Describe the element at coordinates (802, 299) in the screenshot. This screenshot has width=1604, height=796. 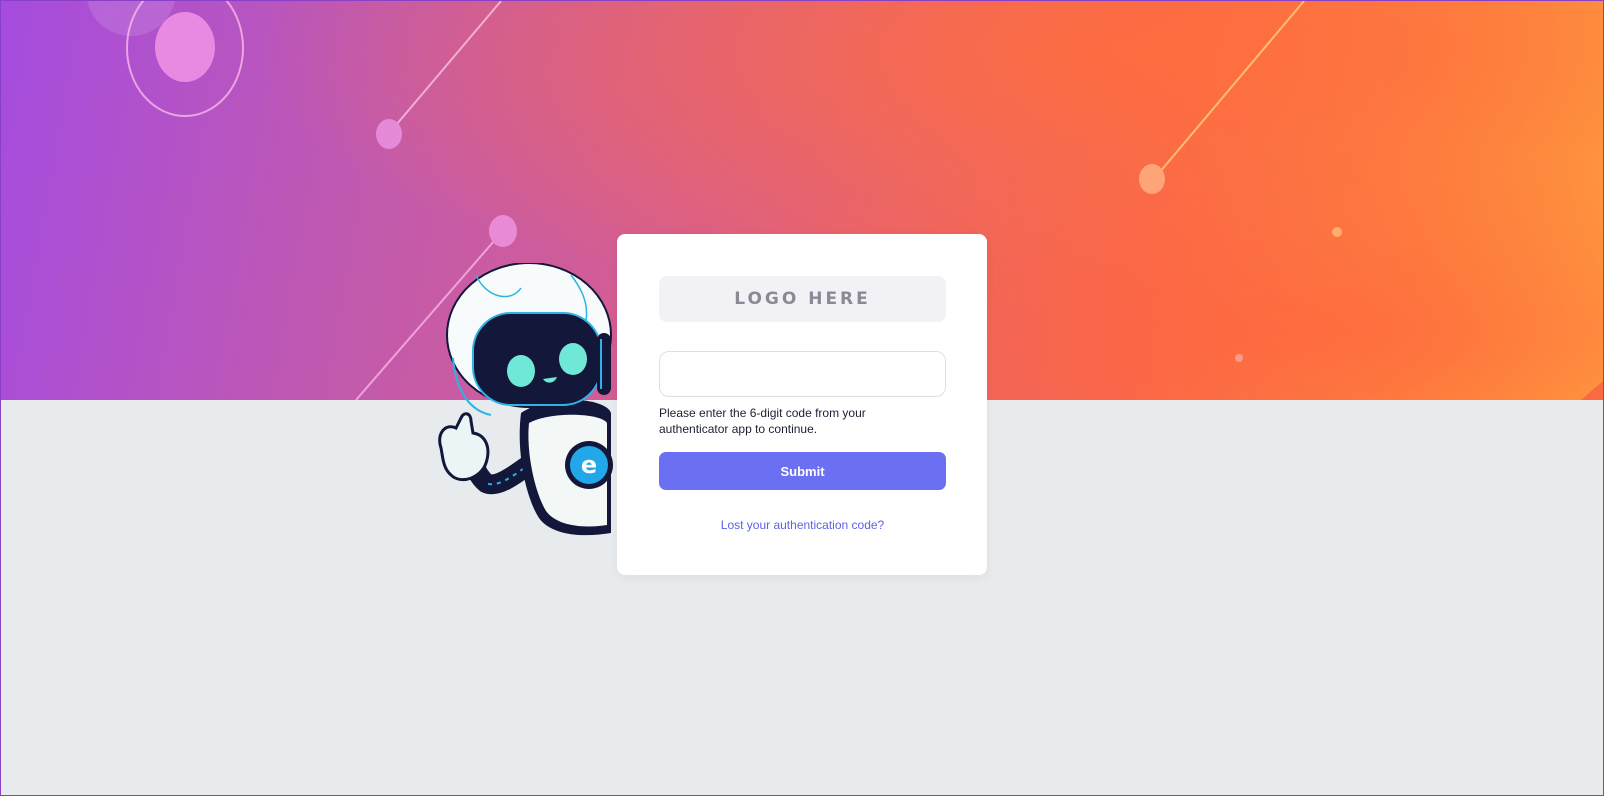
I see `logo-placeholder: LOGO HERE` at that location.